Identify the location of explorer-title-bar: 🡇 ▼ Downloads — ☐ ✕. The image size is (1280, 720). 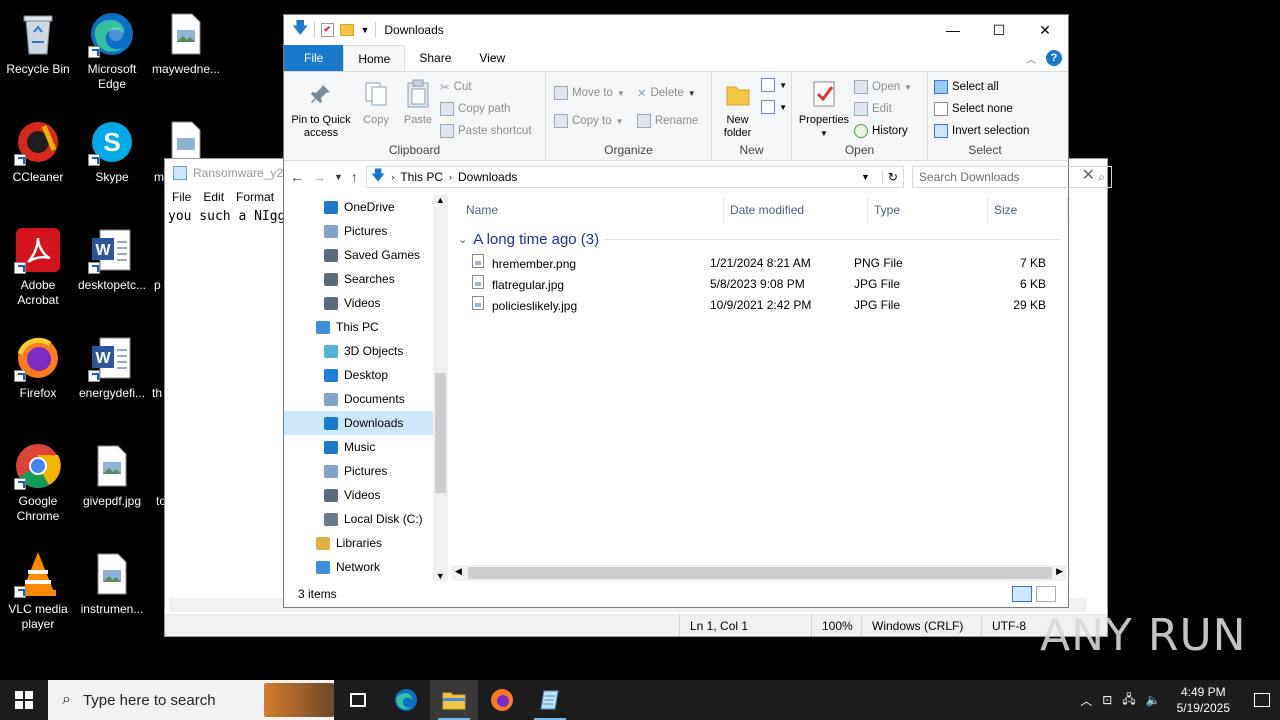
(676, 30).